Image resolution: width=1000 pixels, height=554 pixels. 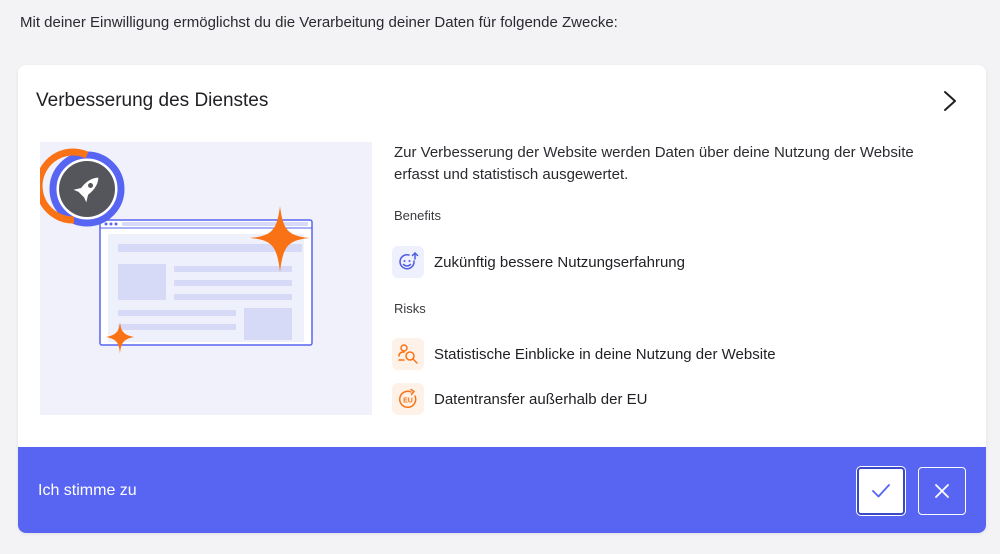 I want to click on benefit-item: Zukünftig bessere Nutzungserfahrung, so click(x=538, y=262).